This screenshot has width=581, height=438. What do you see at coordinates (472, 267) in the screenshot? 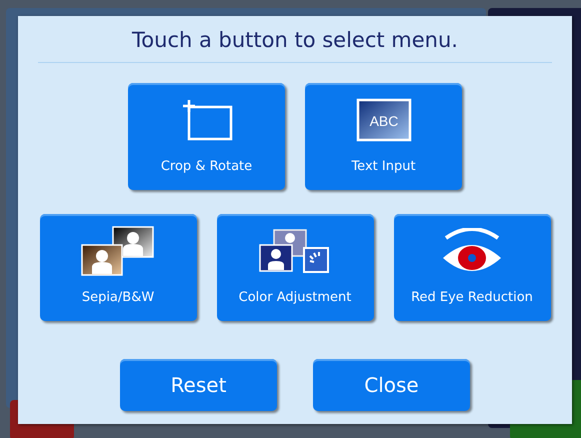
I see `menu-button: Red Eye Reduction` at bounding box center [472, 267].